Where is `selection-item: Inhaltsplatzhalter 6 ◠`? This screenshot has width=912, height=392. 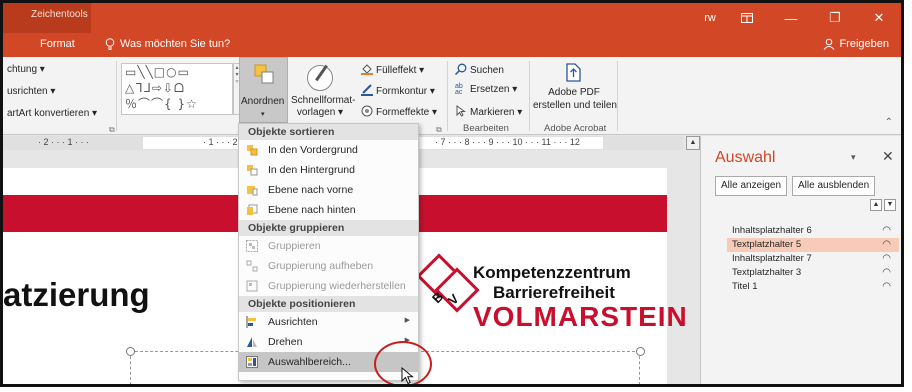 selection-item: Inhaltsplatzhalter 6 ◠ is located at coordinates (813, 231).